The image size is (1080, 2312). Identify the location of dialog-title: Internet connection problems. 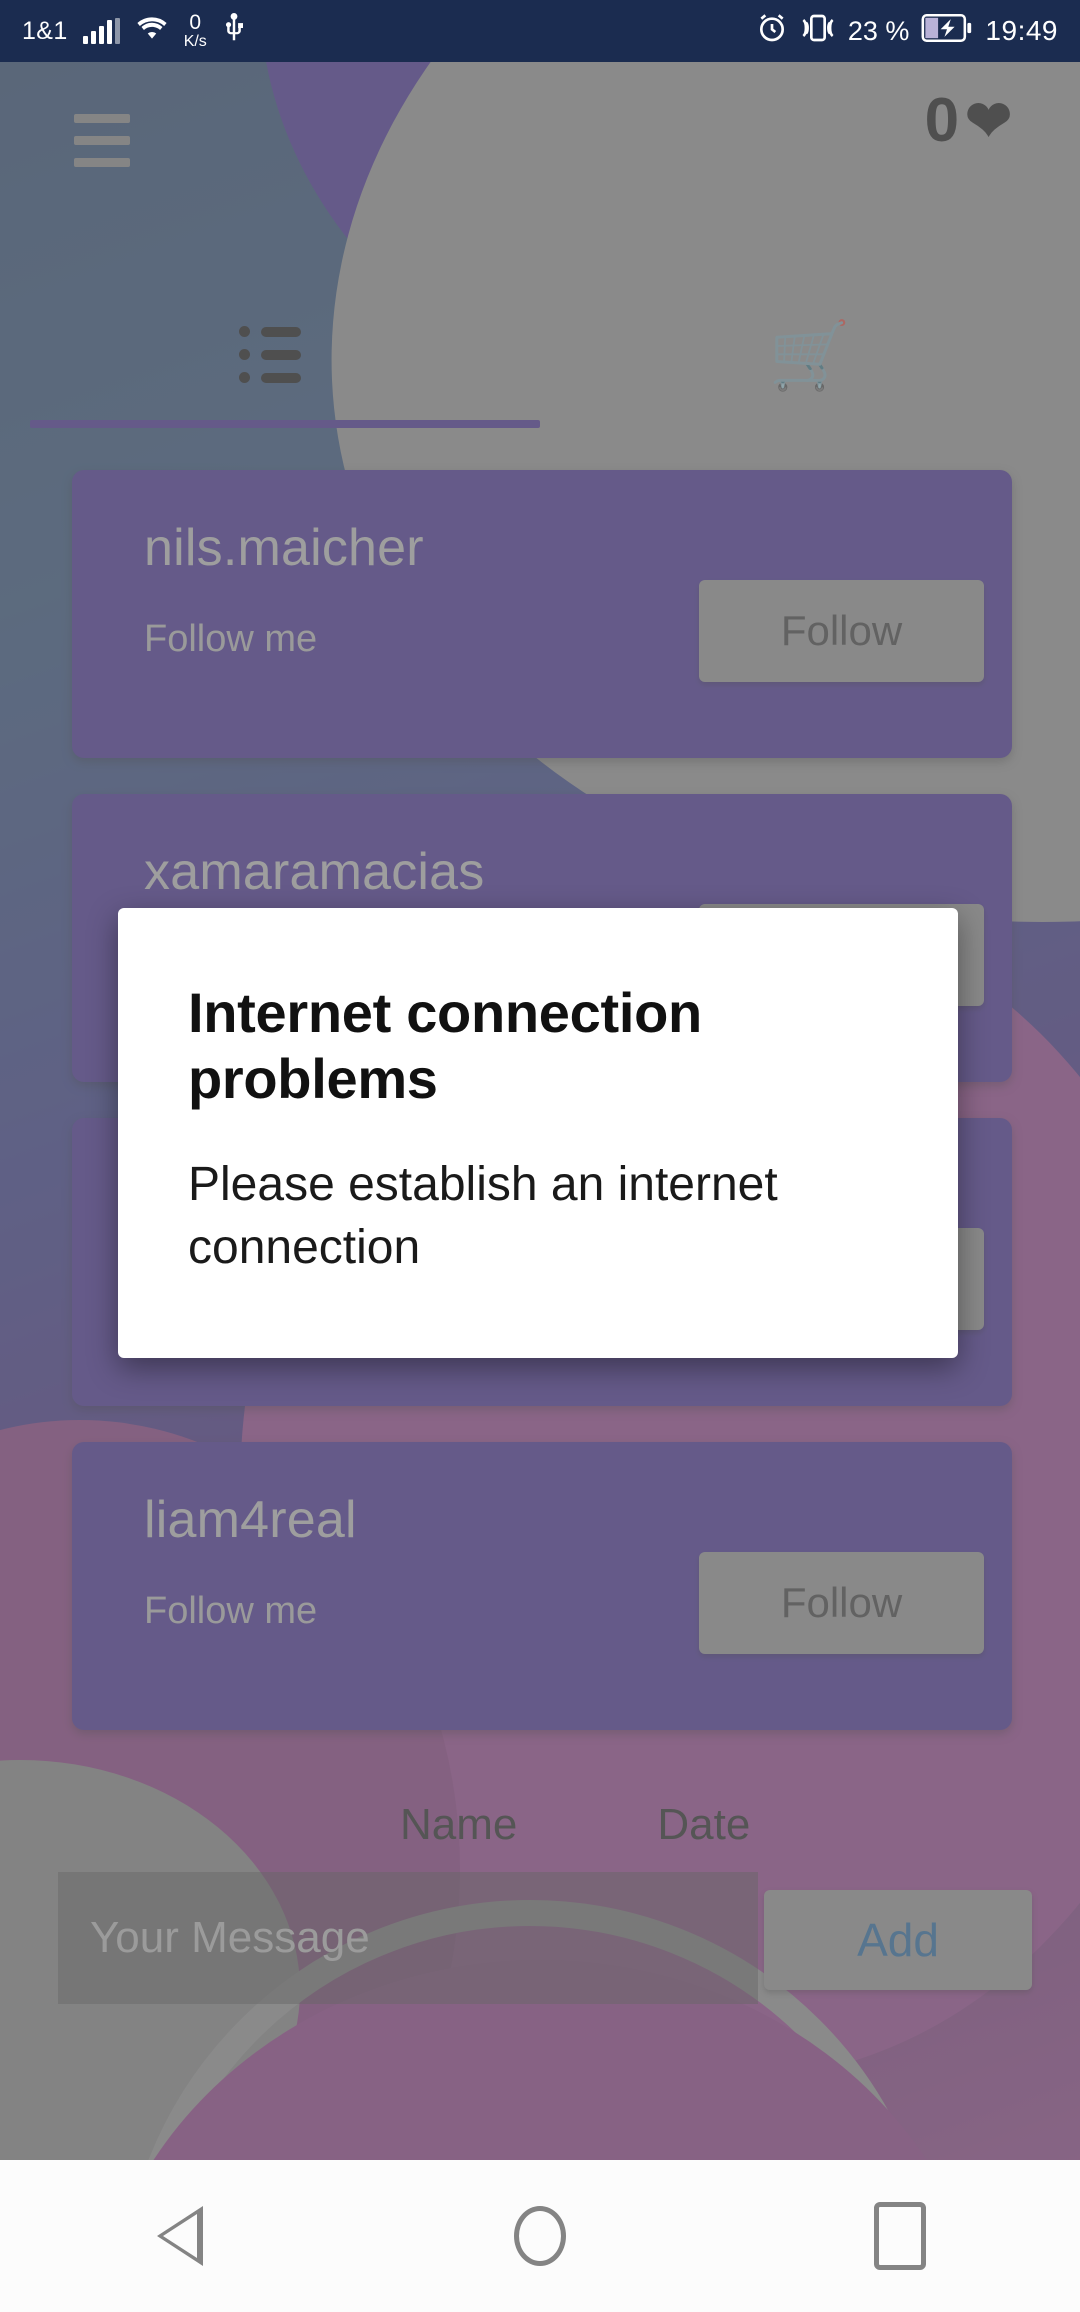
(445, 1046).